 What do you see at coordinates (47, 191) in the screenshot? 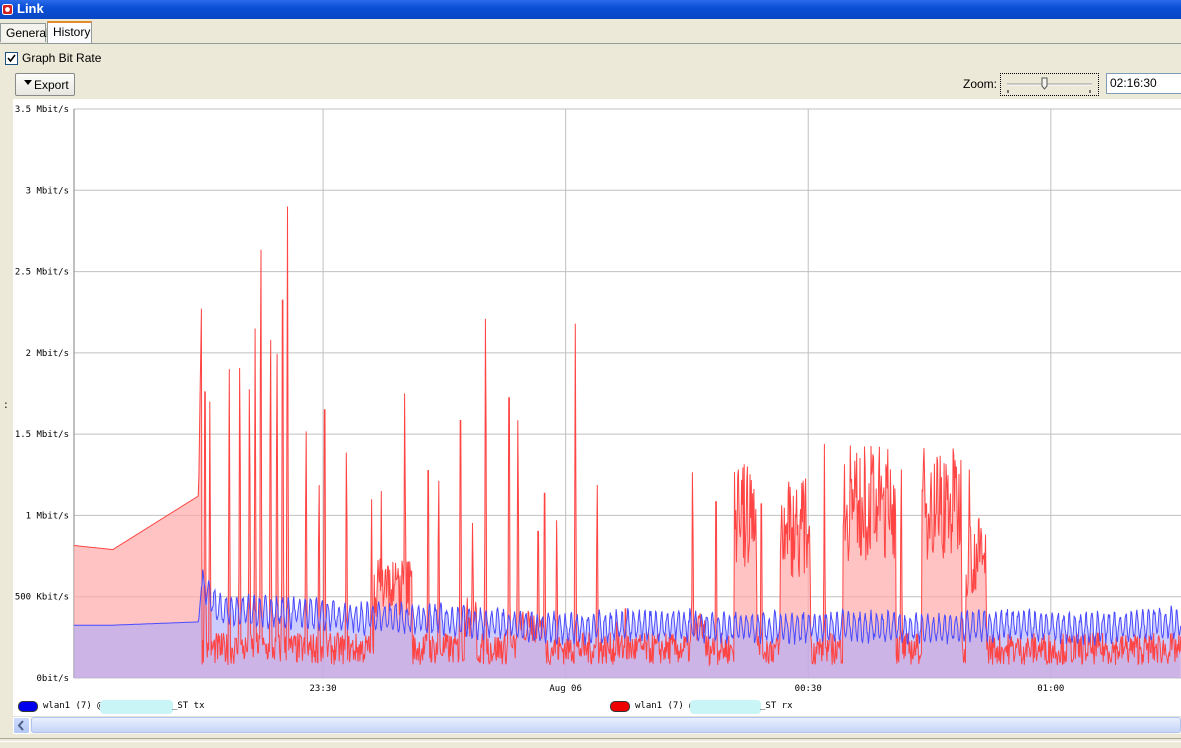
I see `y-tick-label: 3 Mbit/s` at bounding box center [47, 191].